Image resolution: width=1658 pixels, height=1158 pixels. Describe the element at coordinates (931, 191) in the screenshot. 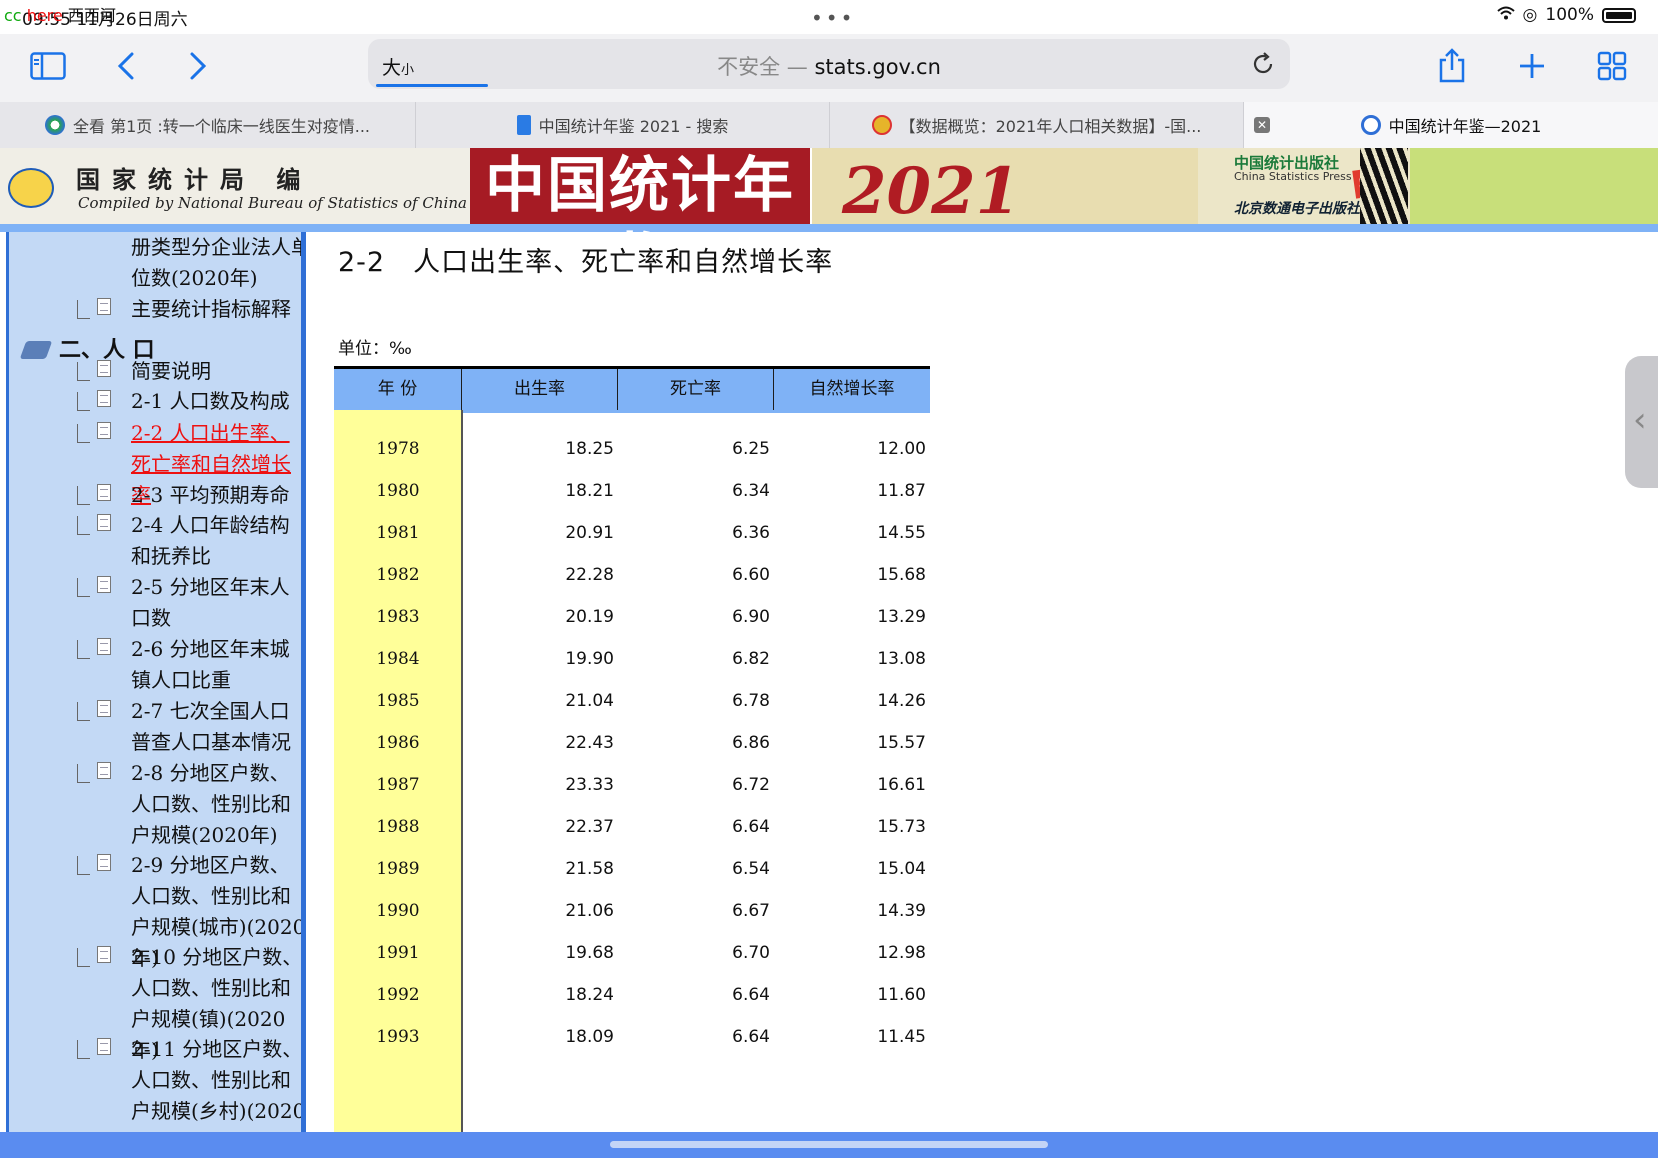

I see `banner-year: 2021` at that location.